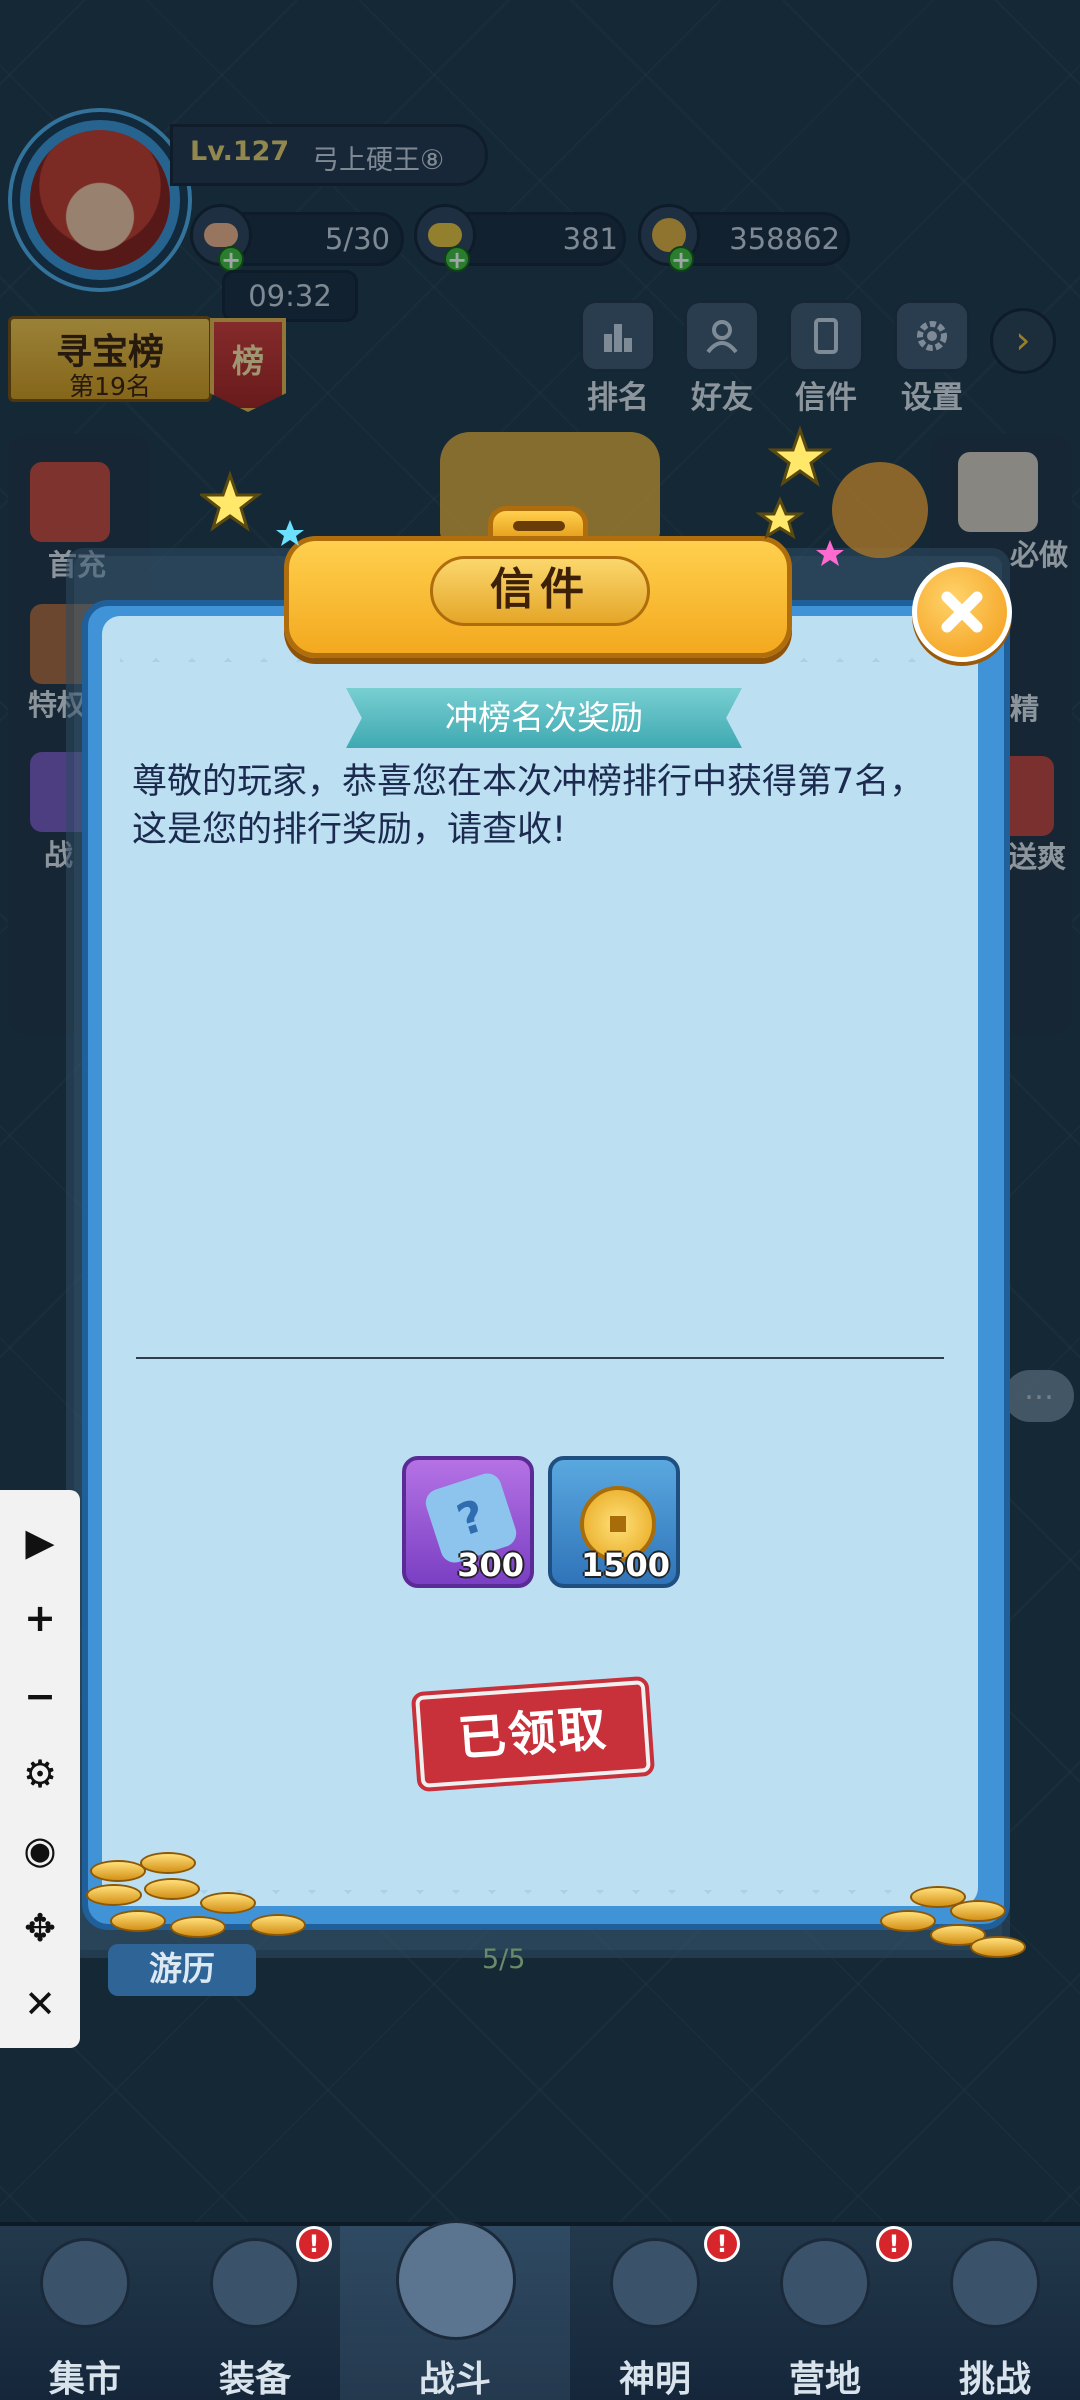 This screenshot has width=1080, height=2400. Describe the element at coordinates (932, 398) in the screenshot. I see `settings-label: 设置` at that location.